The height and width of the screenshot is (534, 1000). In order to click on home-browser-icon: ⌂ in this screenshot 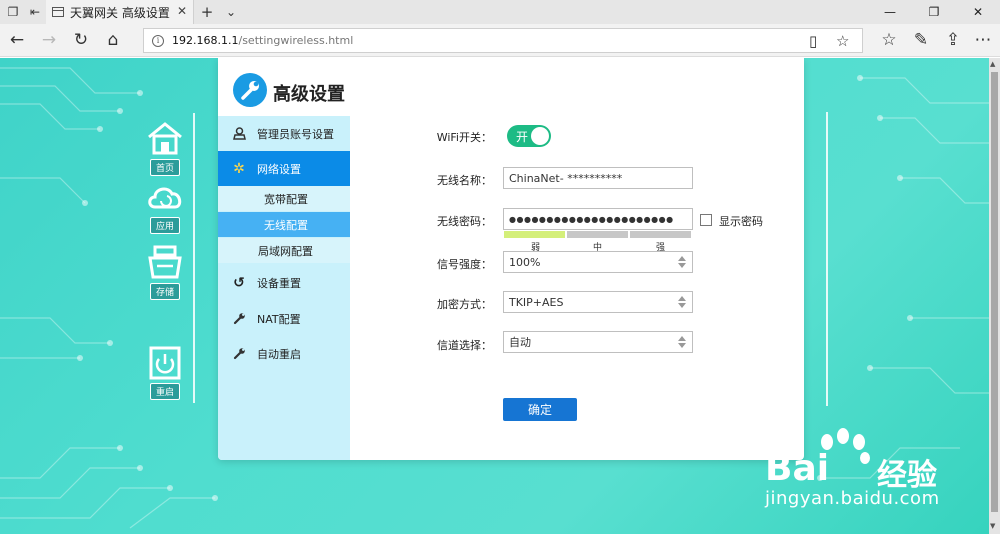, I will do `click(113, 40)`.